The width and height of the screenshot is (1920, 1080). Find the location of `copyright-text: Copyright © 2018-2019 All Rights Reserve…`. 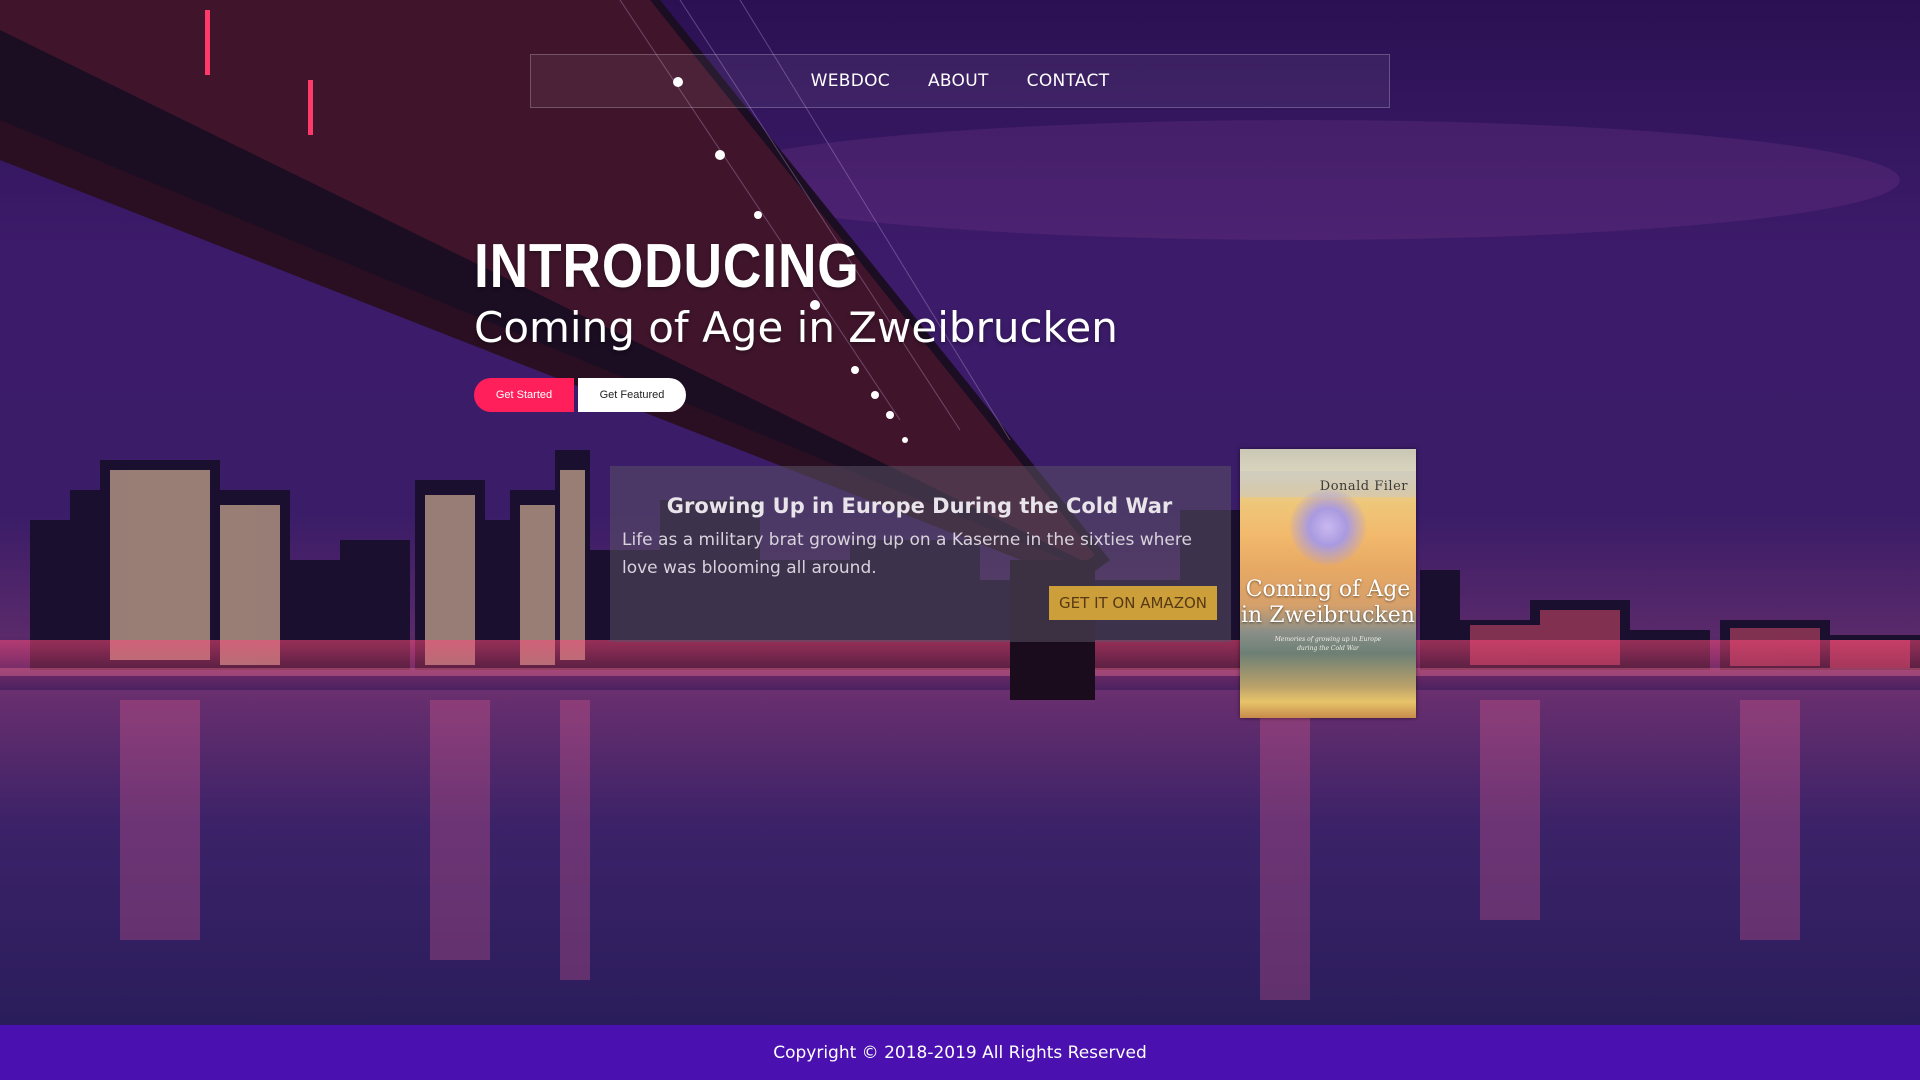

copyright-text: Copyright © 2018-2019 All Rights Reserve… is located at coordinates (960, 1052).